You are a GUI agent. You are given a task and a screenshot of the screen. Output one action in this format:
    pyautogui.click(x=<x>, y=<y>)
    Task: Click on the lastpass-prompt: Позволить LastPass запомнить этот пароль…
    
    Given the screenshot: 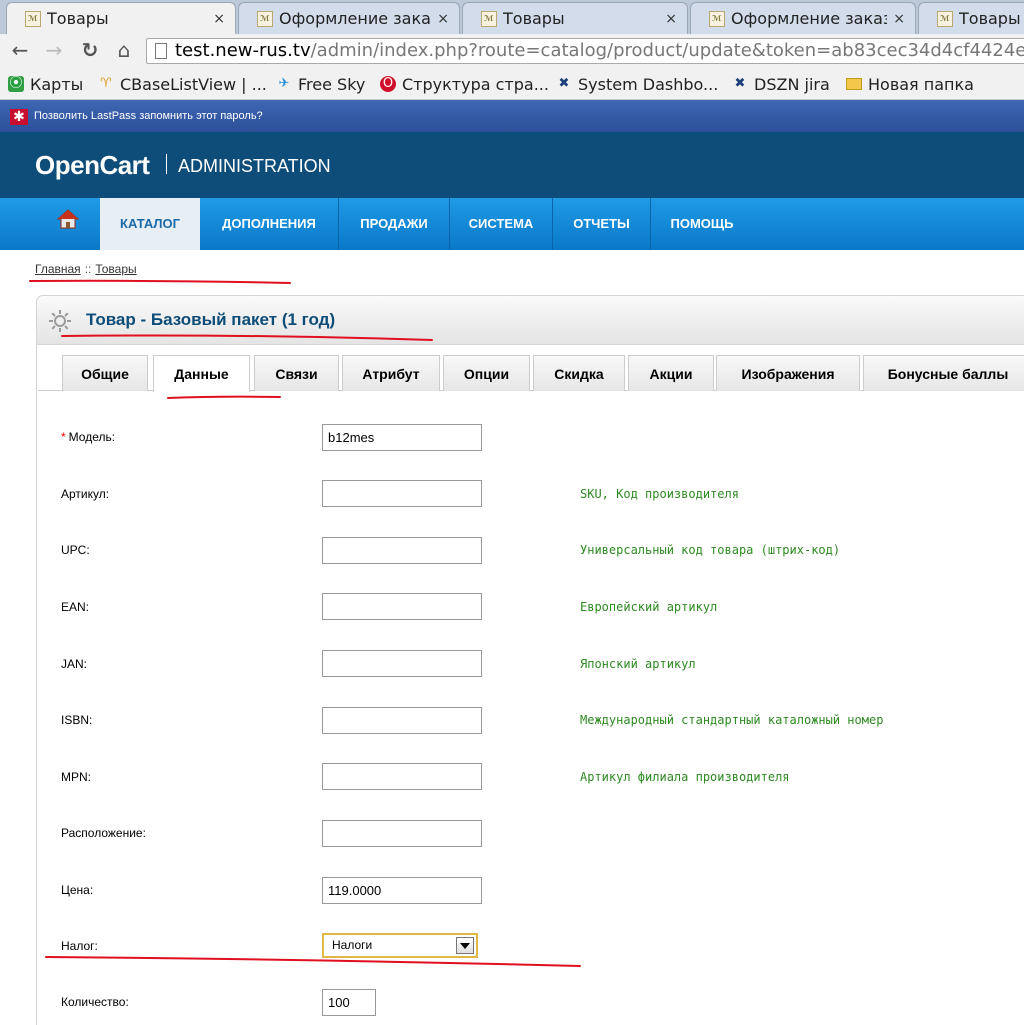 What is the action you would take?
    pyautogui.click(x=148, y=116)
    